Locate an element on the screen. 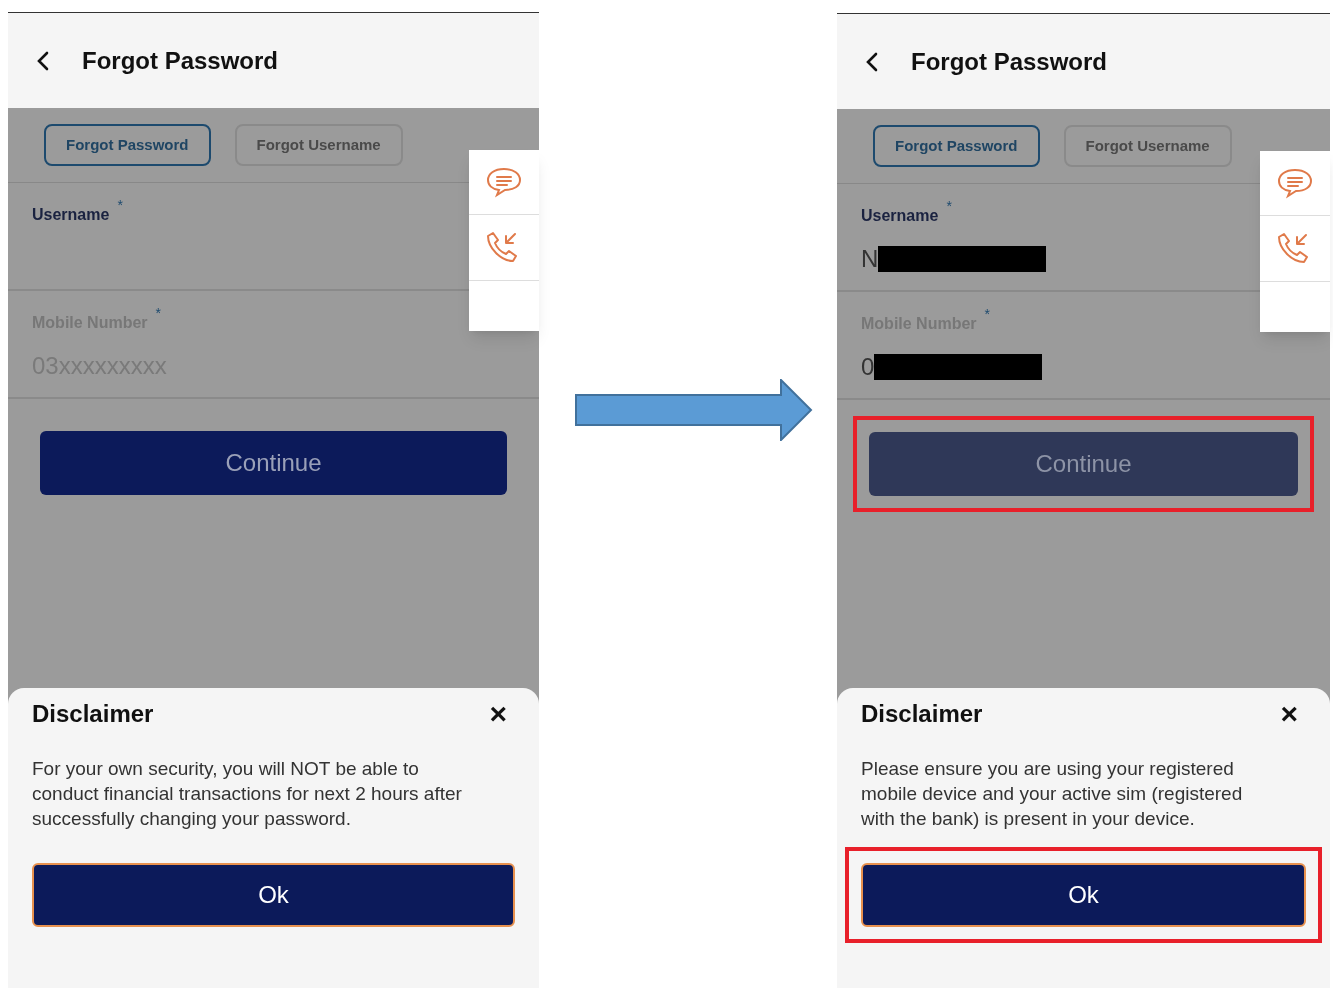 The width and height of the screenshot is (1333, 988). disclaimer-text: Please ensure you are using your registered mobile device and your active sim (registered with the bank) is present in your device. is located at coordinates (1052, 794).